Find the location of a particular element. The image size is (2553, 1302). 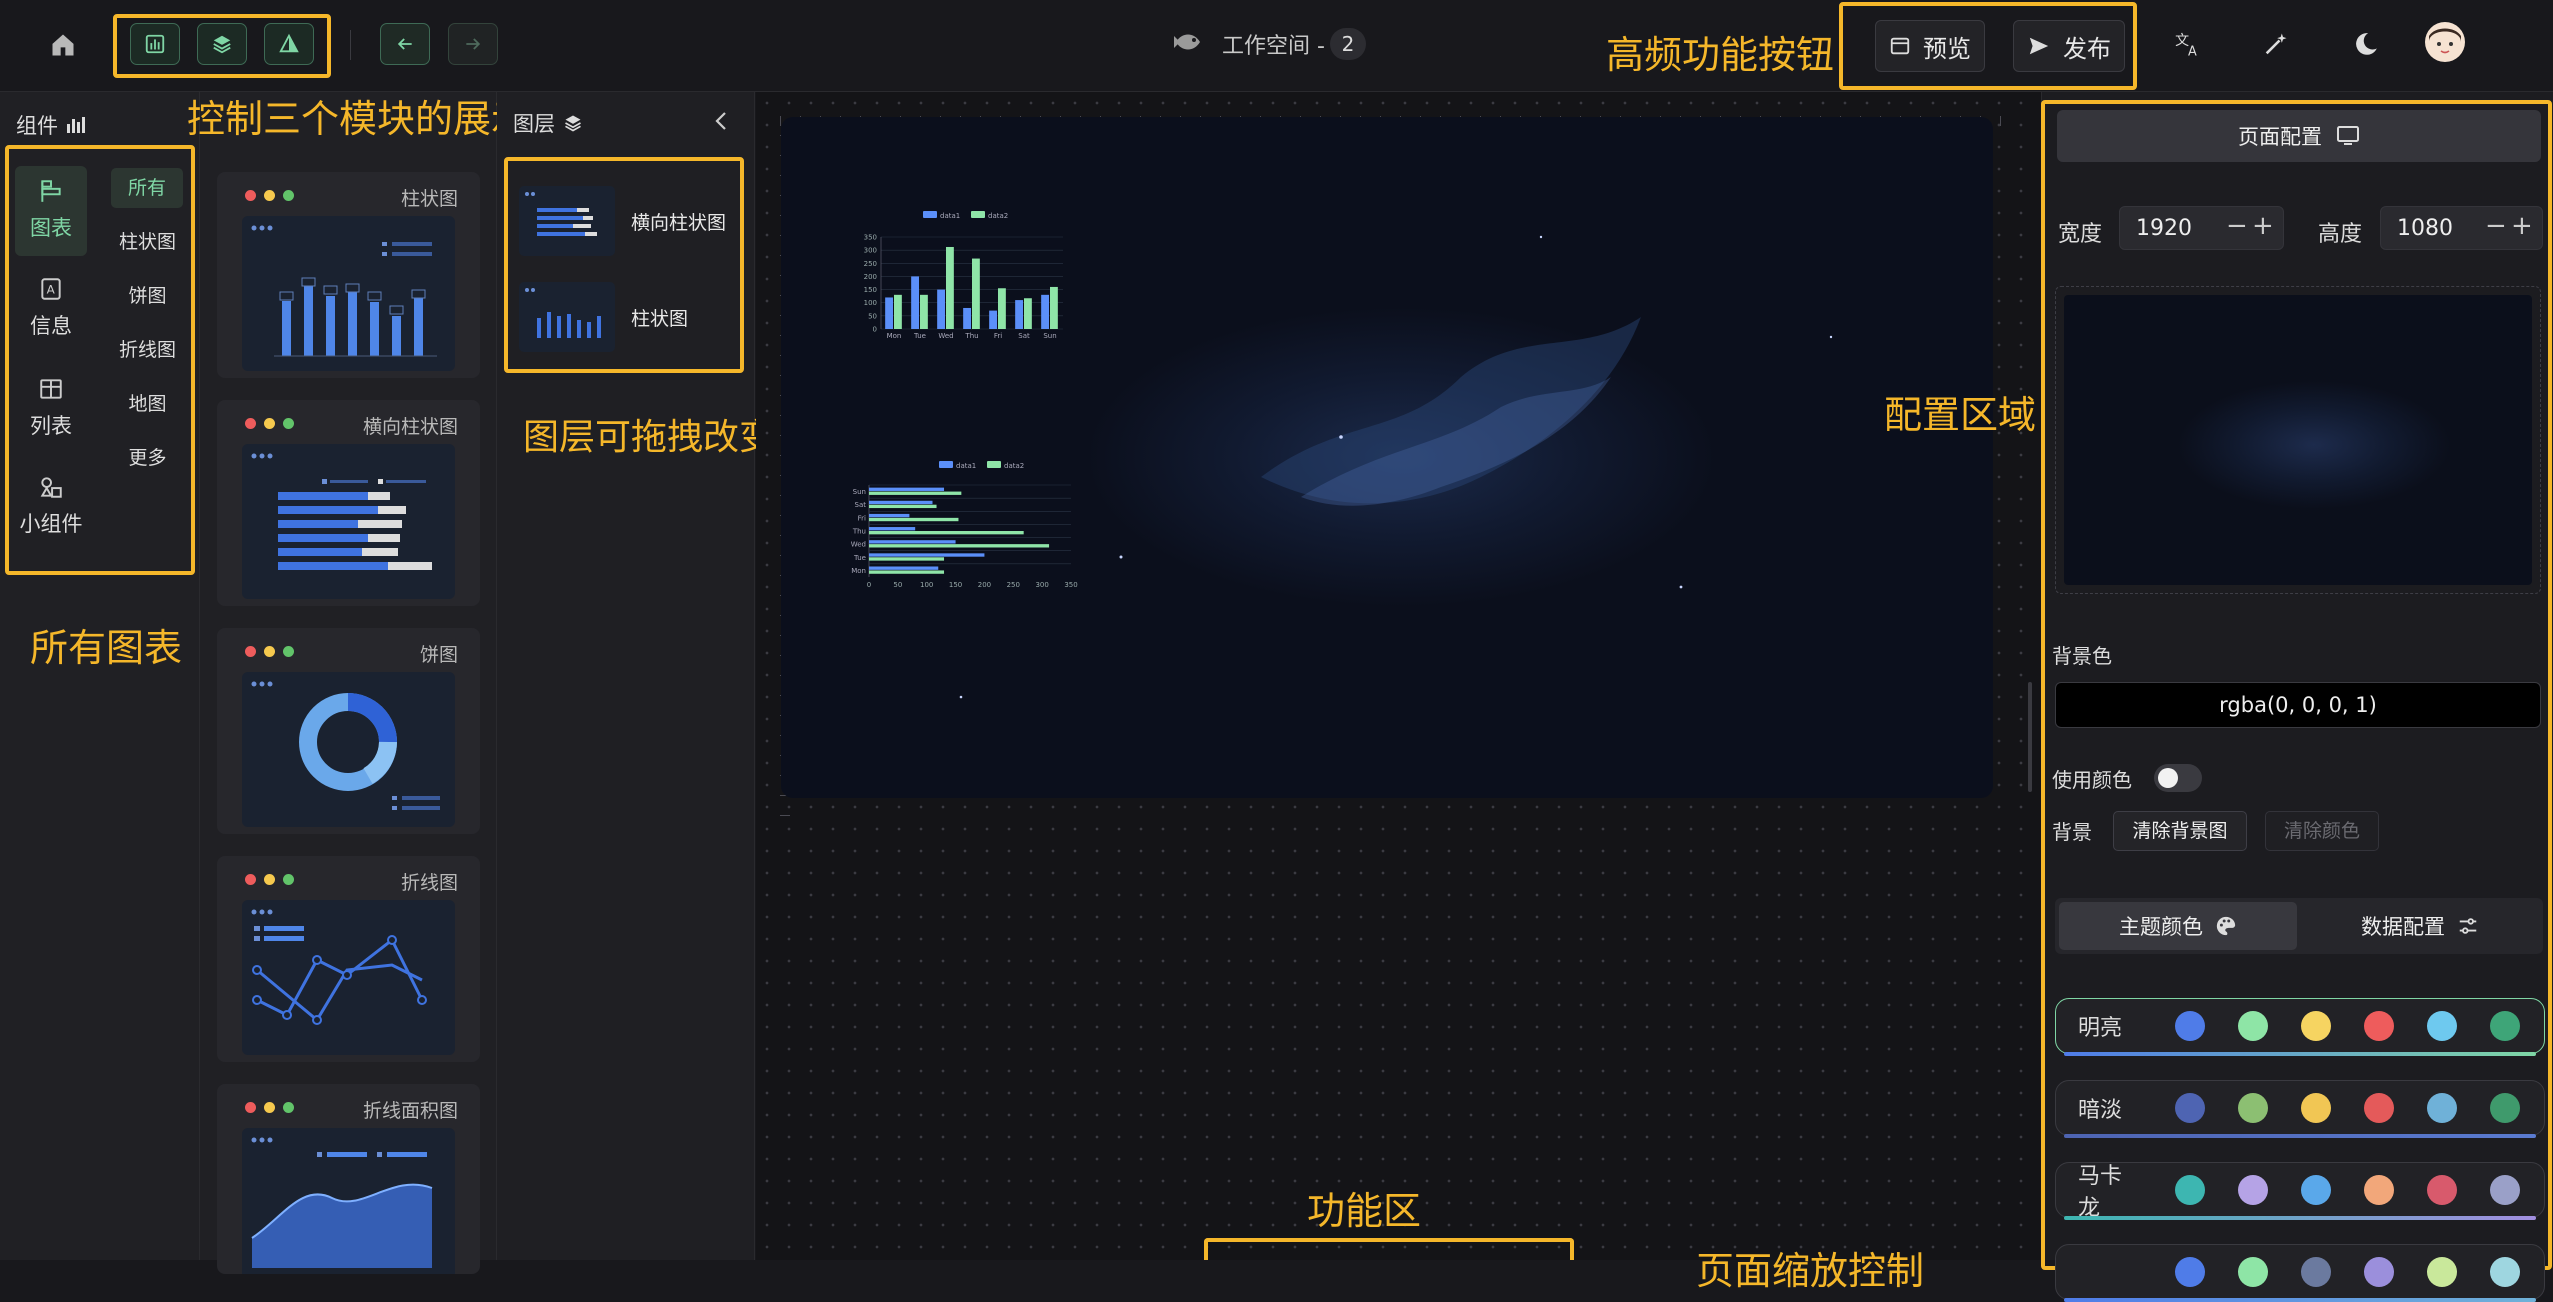

x-tick-label: Sat is located at coordinates (1024, 336).